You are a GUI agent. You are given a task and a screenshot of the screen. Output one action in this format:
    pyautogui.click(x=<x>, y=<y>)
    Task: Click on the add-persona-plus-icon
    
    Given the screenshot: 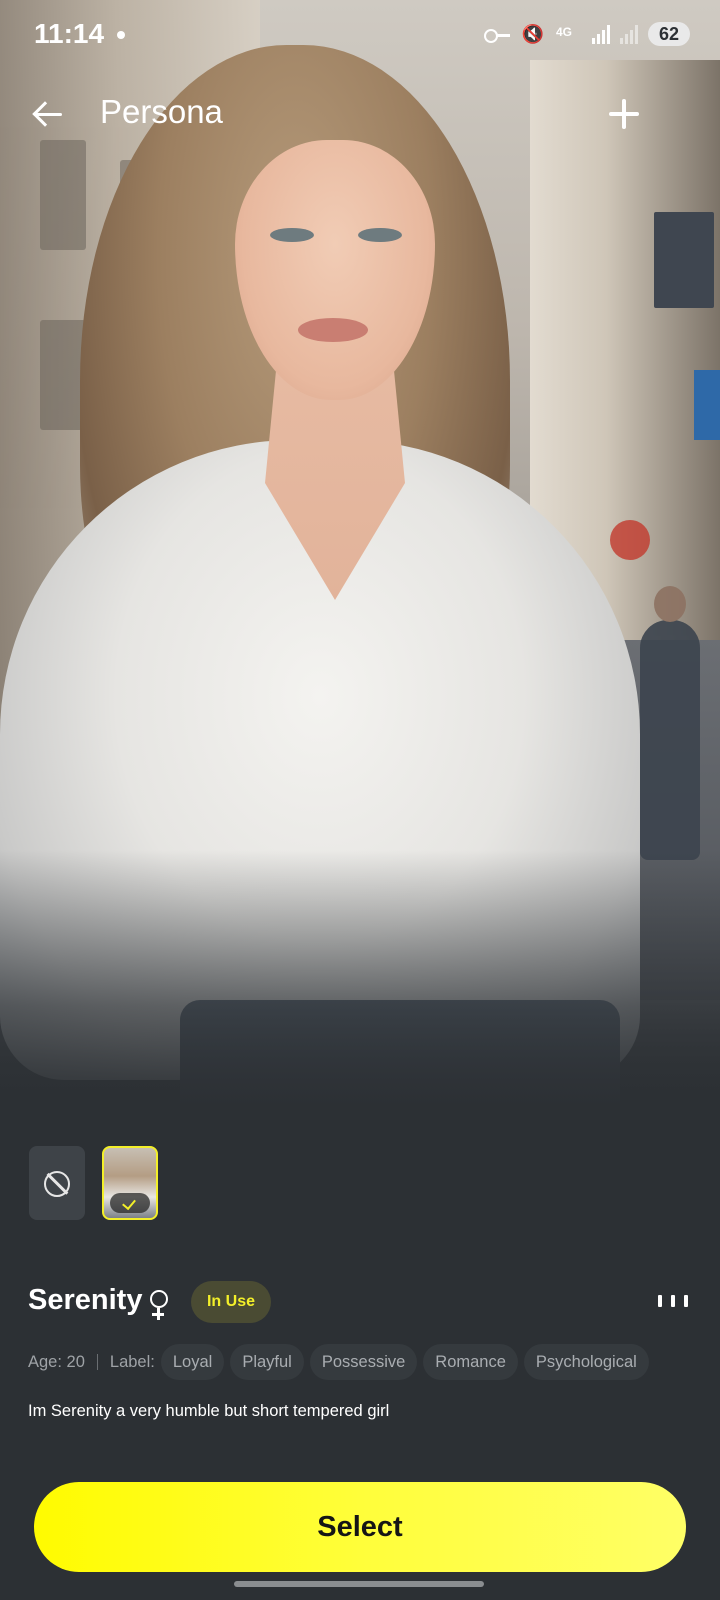 What is the action you would take?
    pyautogui.click(x=624, y=114)
    